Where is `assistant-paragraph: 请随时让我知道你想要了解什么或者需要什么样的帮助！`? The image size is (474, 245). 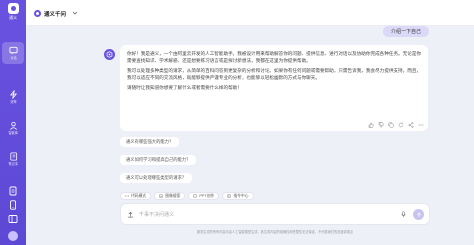
assistant-paragraph: 请随时让我知道你想要了解什么或者需要什么样的帮助！ is located at coordinates (184, 87).